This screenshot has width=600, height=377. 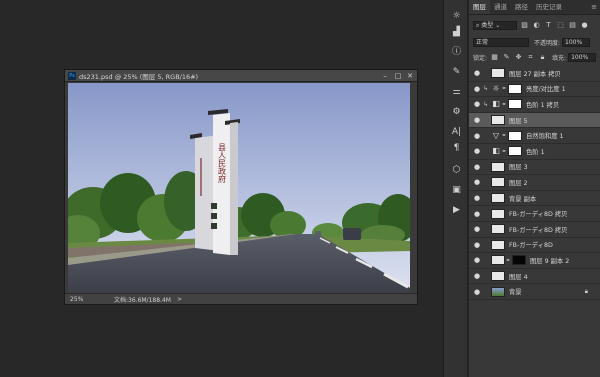 I want to click on layer-name: 自然饱和度 1, so click(x=545, y=135).